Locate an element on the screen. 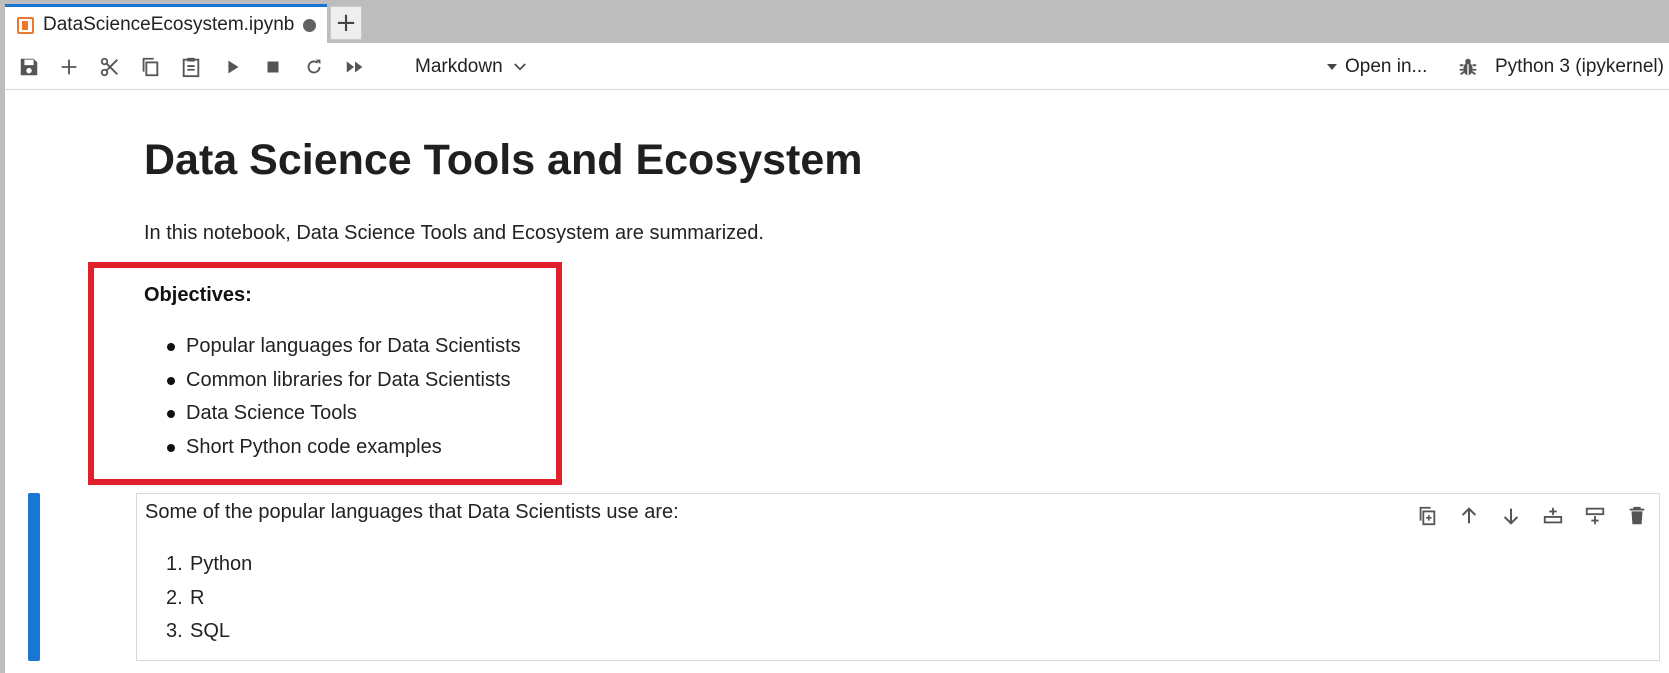  caret-down-icon is located at coordinates (1332, 67).